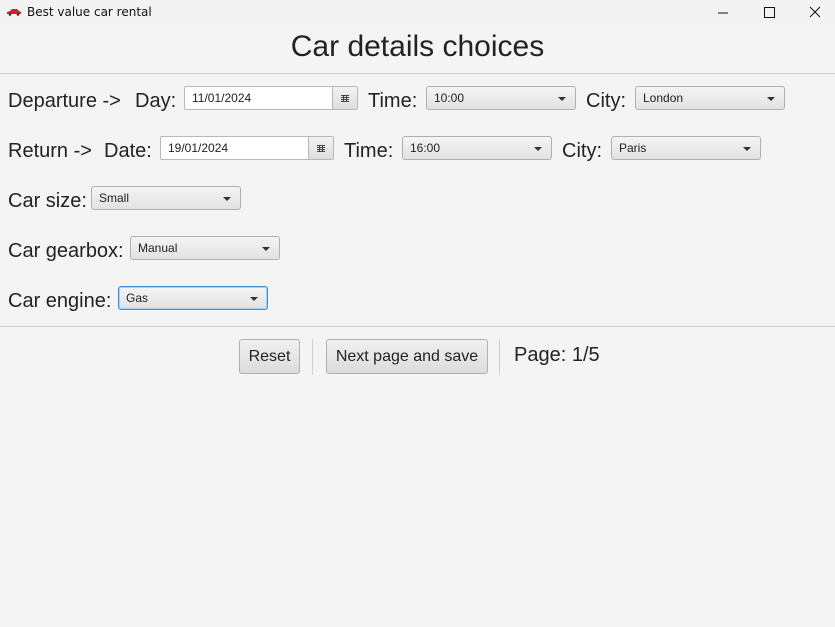 This screenshot has width=835, height=627. What do you see at coordinates (166, 198) in the screenshot?
I see `car-size-select: Small` at bounding box center [166, 198].